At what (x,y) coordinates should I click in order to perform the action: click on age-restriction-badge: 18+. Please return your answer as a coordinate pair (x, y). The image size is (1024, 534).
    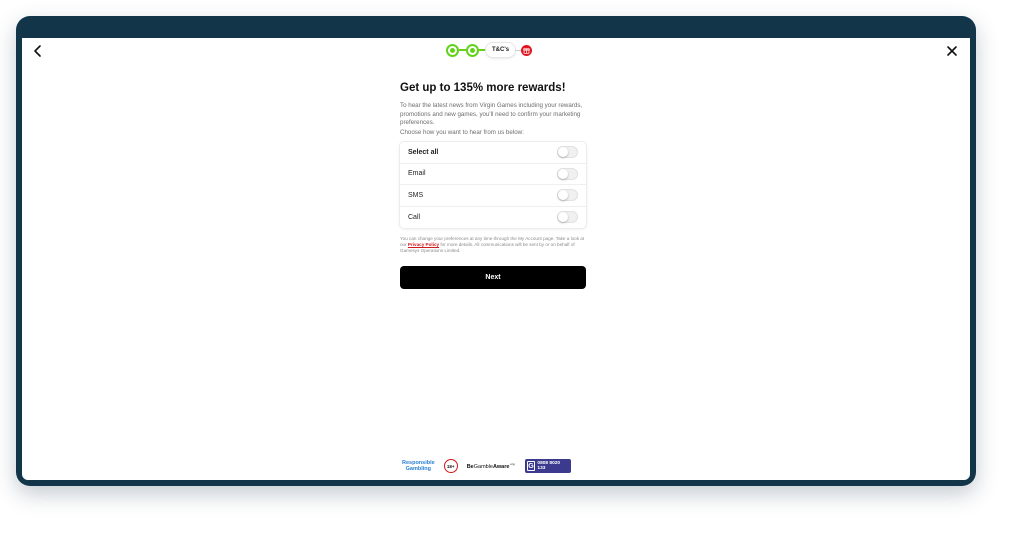
    Looking at the image, I should click on (450, 466).